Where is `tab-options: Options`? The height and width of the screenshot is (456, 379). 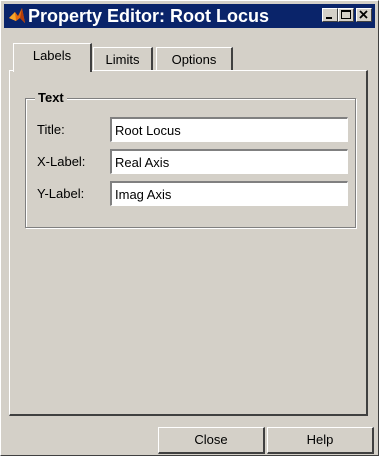 tab-options: Options is located at coordinates (194, 58).